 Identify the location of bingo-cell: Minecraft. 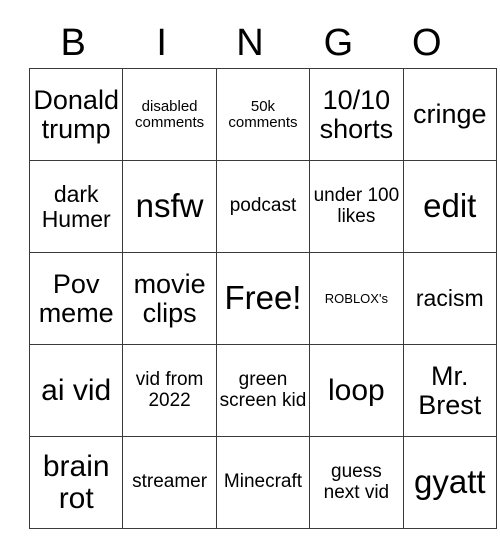
(263, 482).